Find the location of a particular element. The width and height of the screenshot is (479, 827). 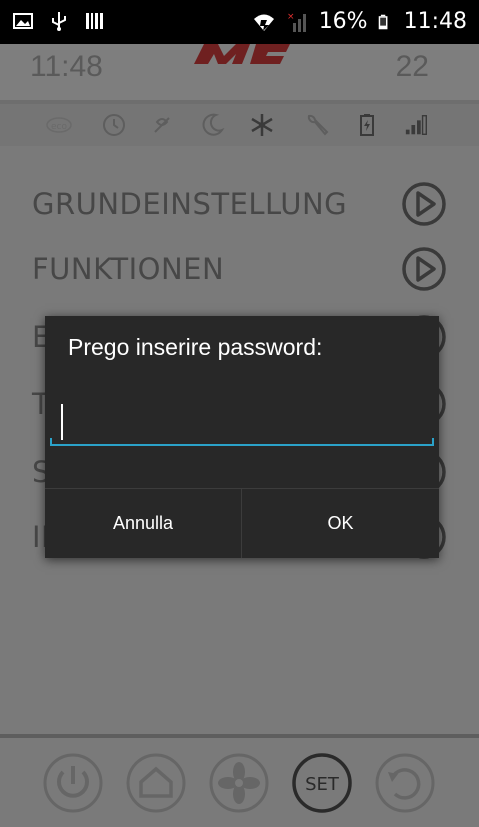

status-icon-bar: eco is located at coordinates (239, 125).